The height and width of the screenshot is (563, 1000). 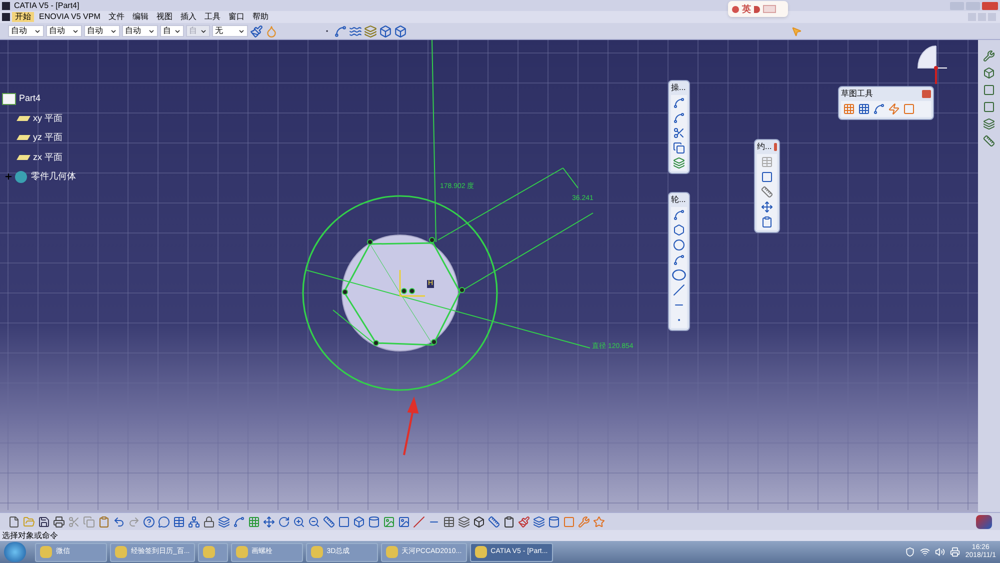 What do you see at coordinates (679, 148) in the screenshot?
I see `mirror-icon` at bounding box center [679, 148].